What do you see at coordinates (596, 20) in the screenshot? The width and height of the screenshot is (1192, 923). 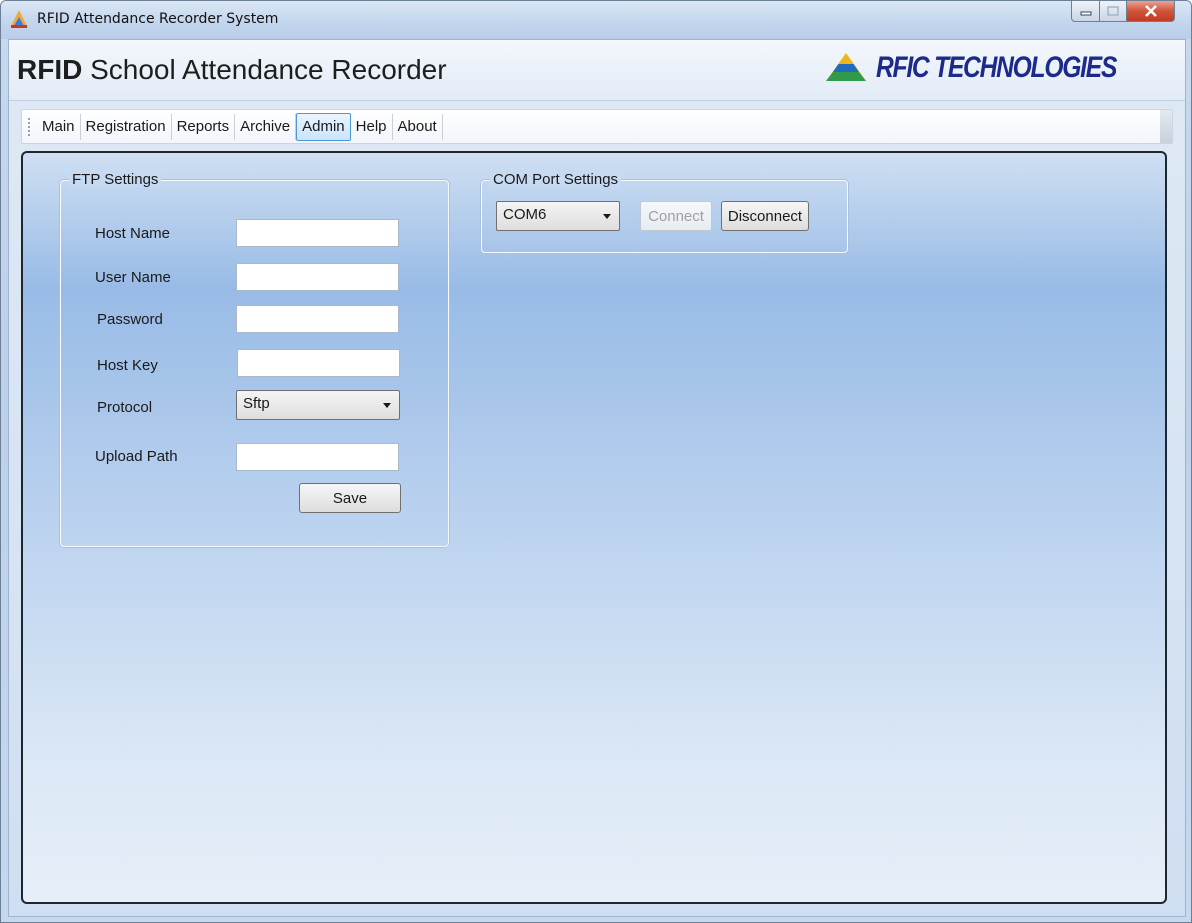 I see `title-bar: RFID Attendance Recorder System` at bounding box center [596, 20].